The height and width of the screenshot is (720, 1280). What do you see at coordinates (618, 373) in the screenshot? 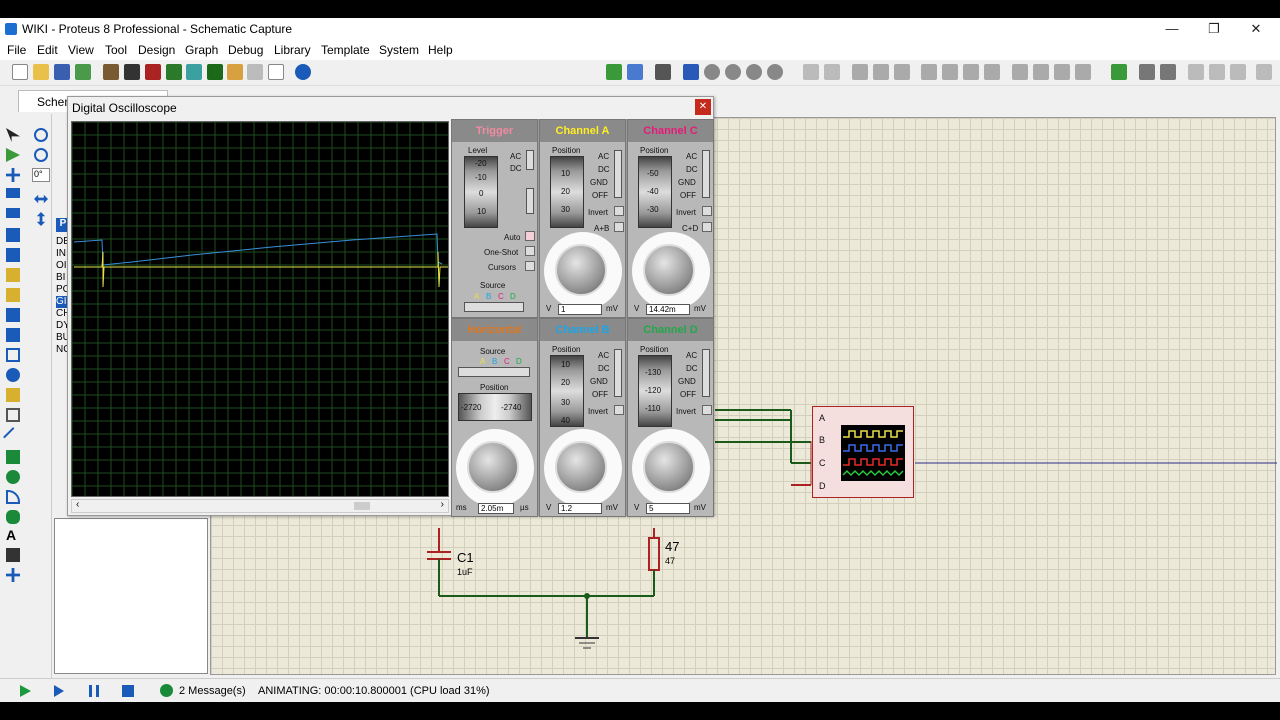
I see `channel-b-coupling-switch` at bounding box center [618, 373].